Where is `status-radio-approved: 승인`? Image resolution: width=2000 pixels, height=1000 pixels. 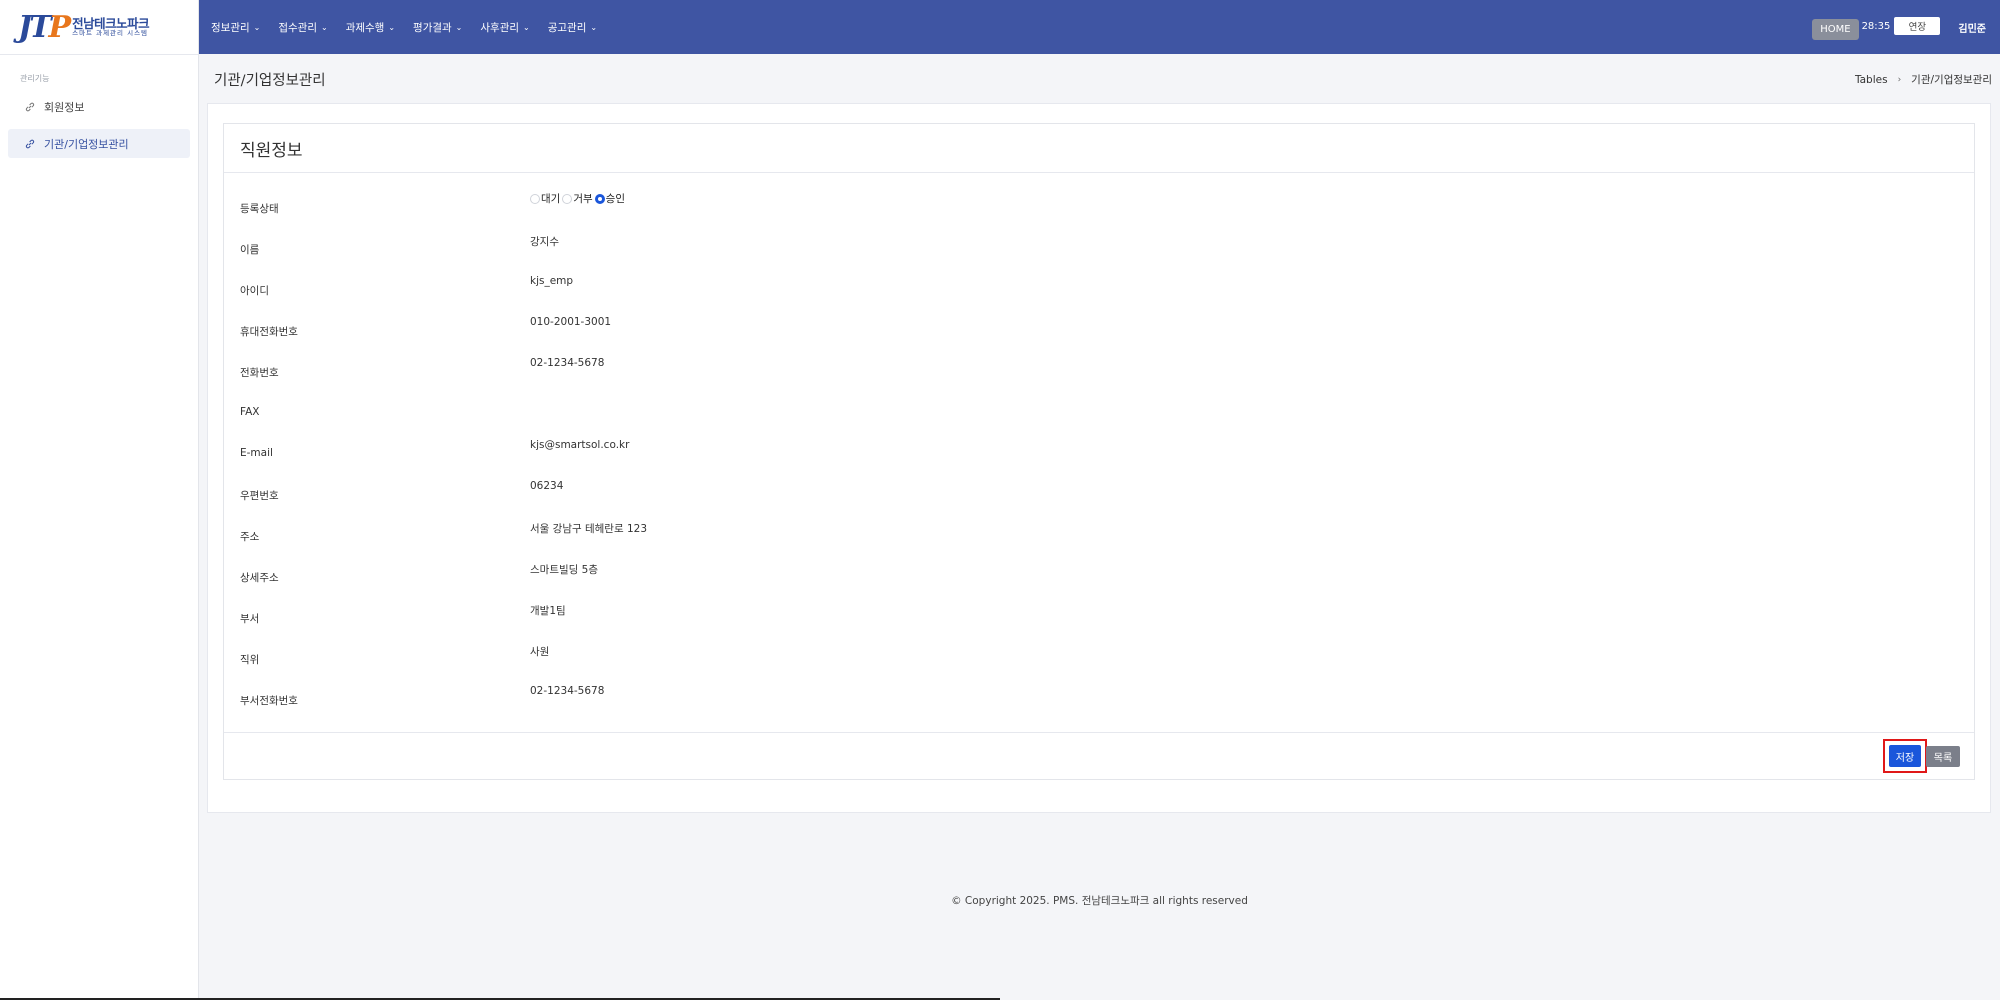
status-radio-approved: 승인 is located at coordinates (609, 198).